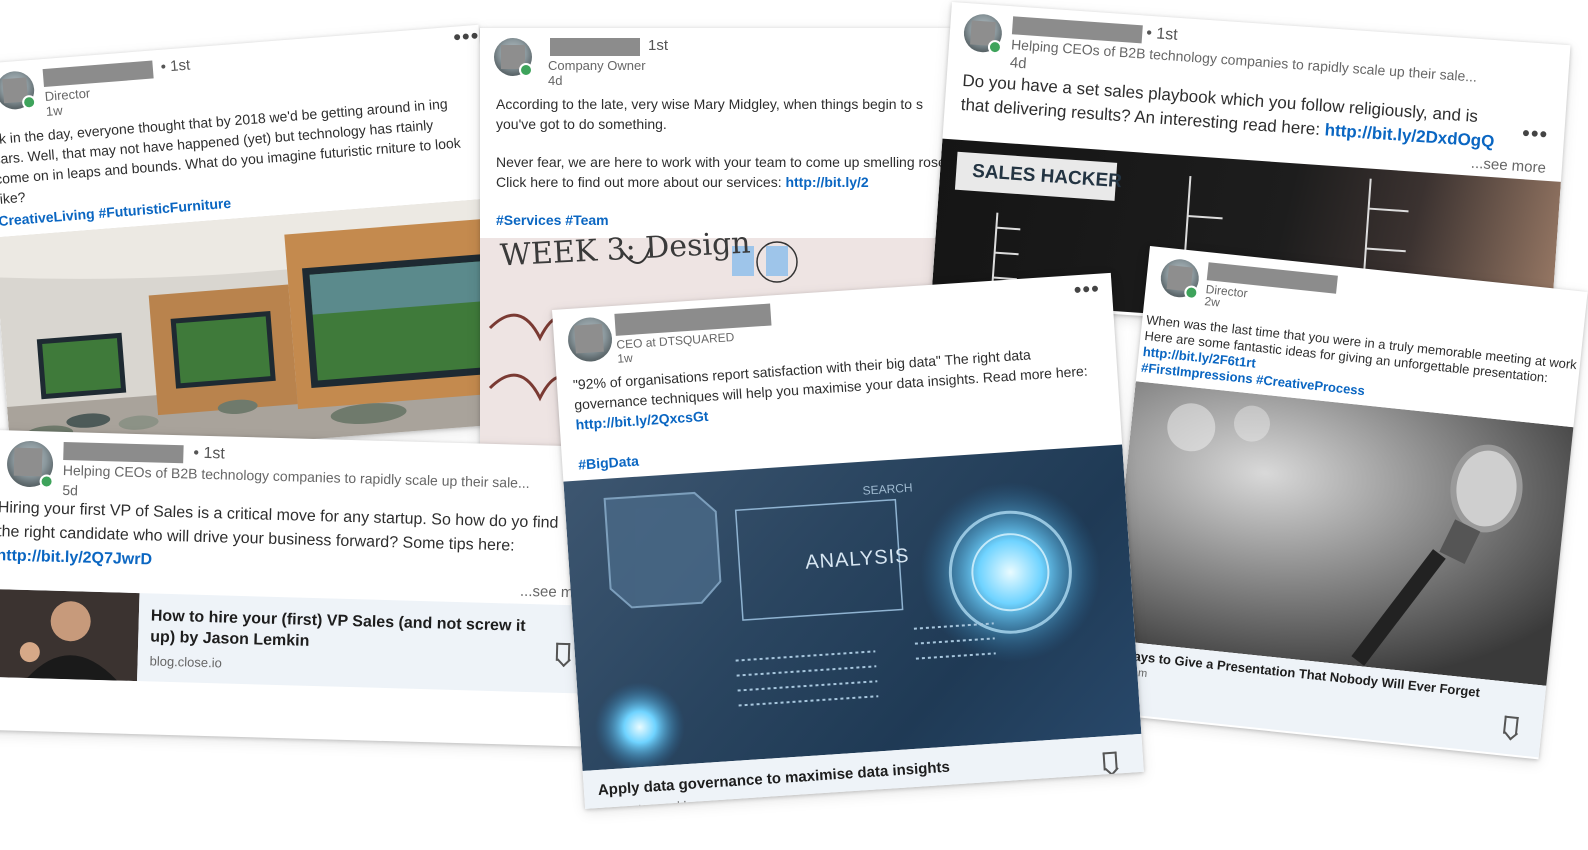 Image resolution: width=1588 pixels, height=850 pixels. What do you see at coordinates (1348, 534) in the screenshot?
I see `post-image-microphone` at bounding box center [1348, 534].